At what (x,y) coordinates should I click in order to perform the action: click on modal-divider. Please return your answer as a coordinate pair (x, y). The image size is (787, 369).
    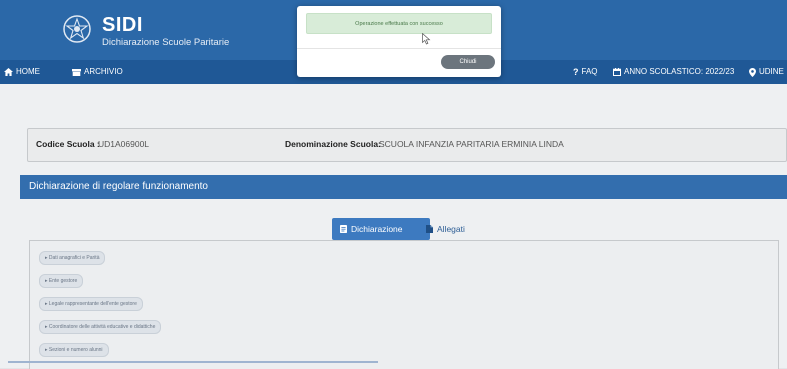
    Looking at the image, I should click on (399, 48).